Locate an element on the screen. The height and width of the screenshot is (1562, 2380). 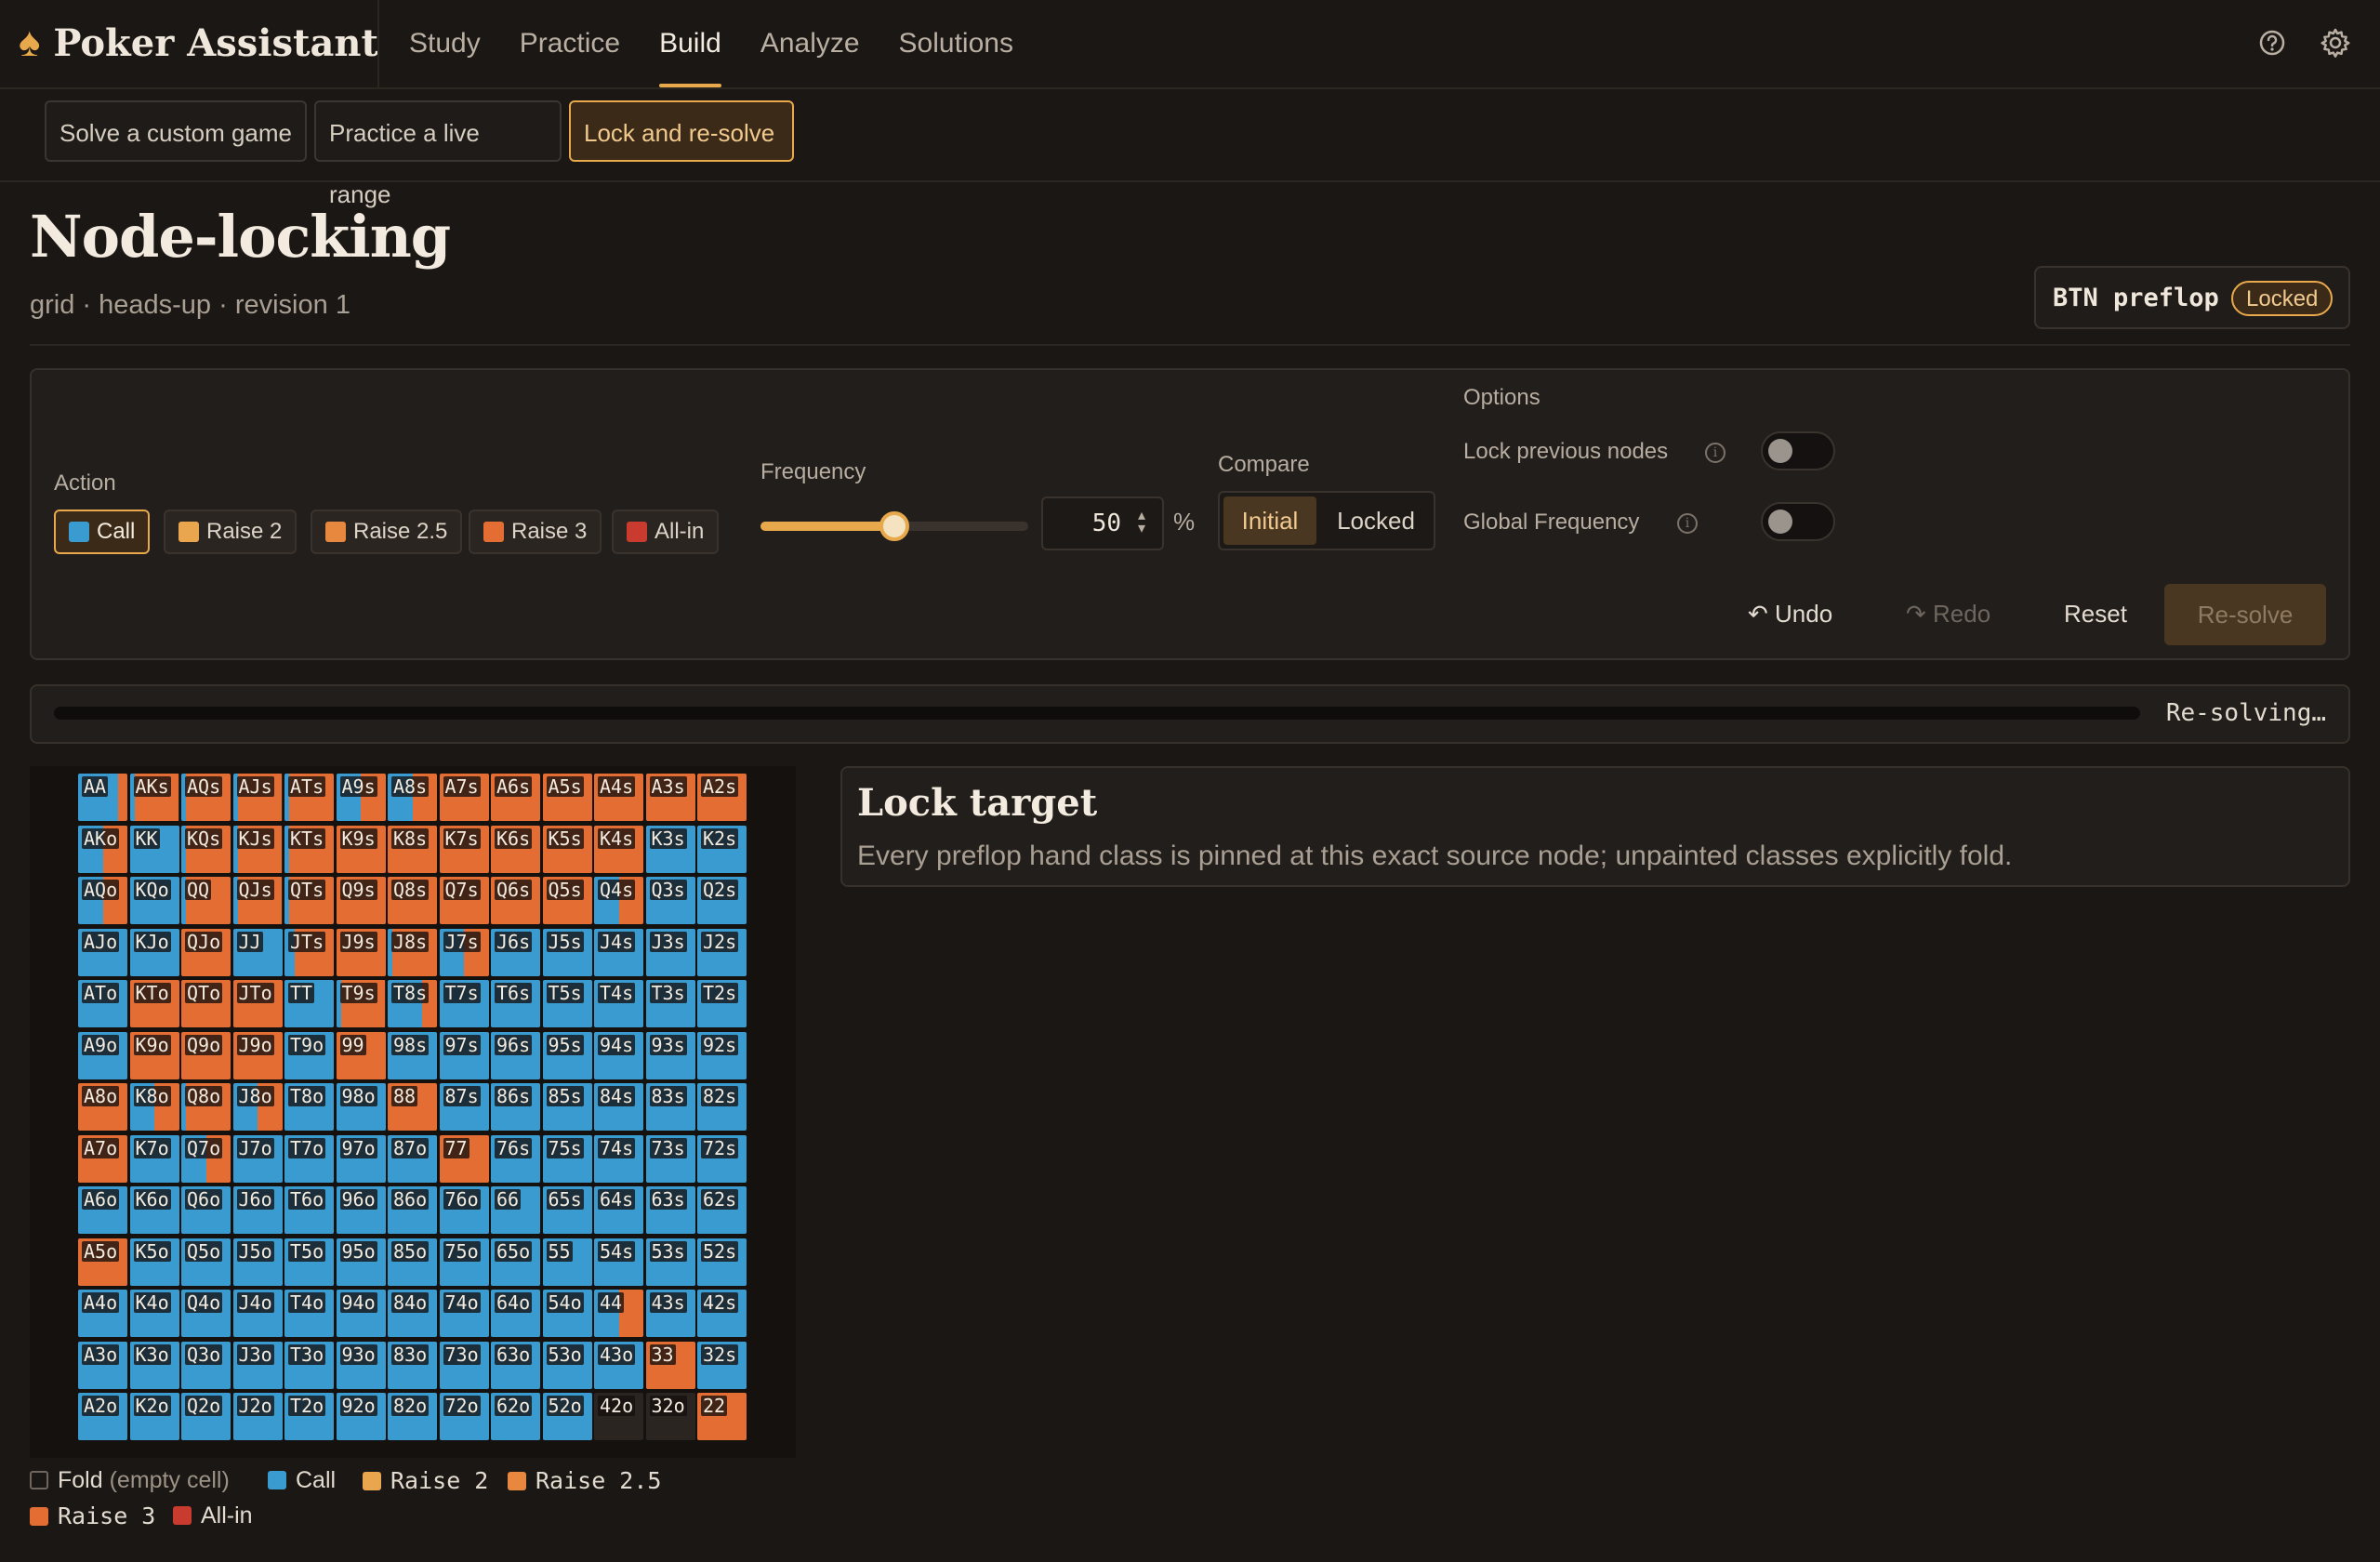
hand-cell-92s: 92s is located at coordinates (722, 1055).